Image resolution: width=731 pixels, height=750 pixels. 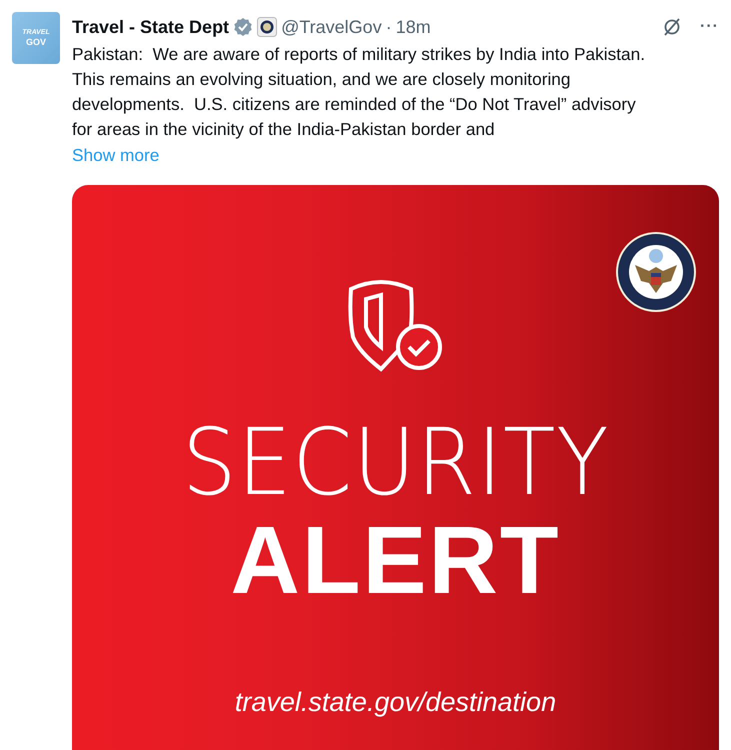 What do you see at coordinates (709, 27) in the screenshot?
I see `more-button: ···` at bounding box center [709, 27].